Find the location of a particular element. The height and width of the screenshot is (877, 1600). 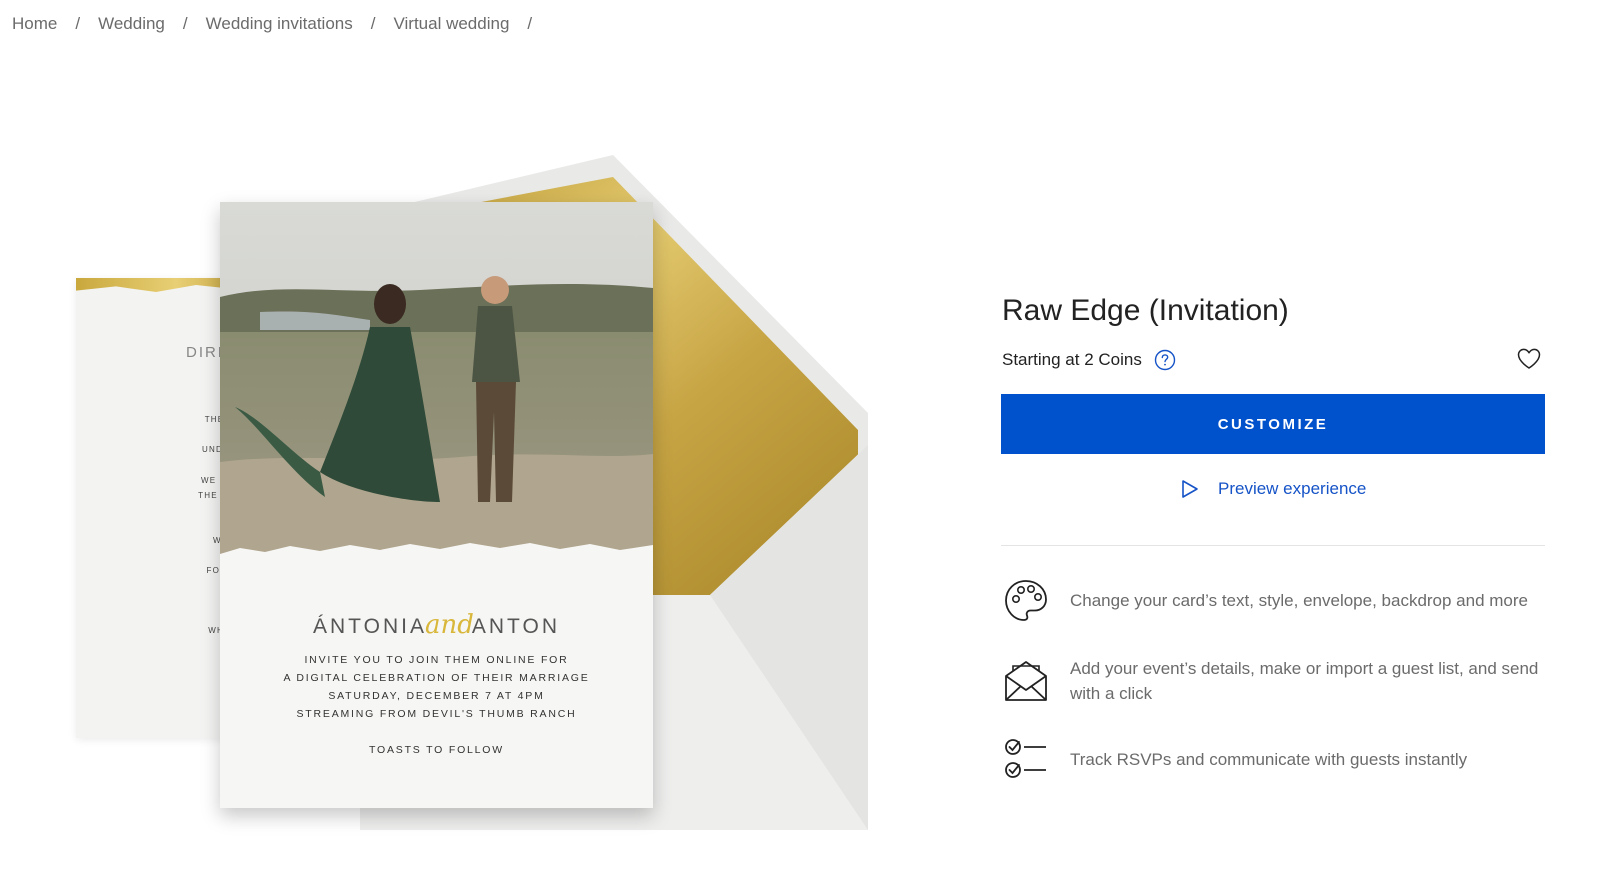

invitation-line: INVITE YOU TO JOIN THEM ONLINE FOR is located at coordinates (436, 660).